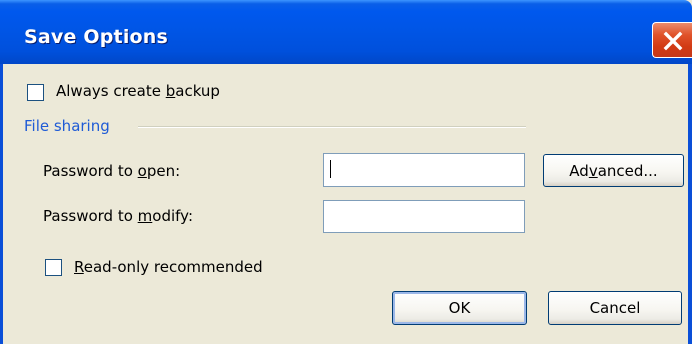 The height and width of the screenshot is (344, 692). What do you see at coordinates (111, 91) in the screenshot?
I see `always-create-backup-label-text: Always create` at bounding box center [111, 91].